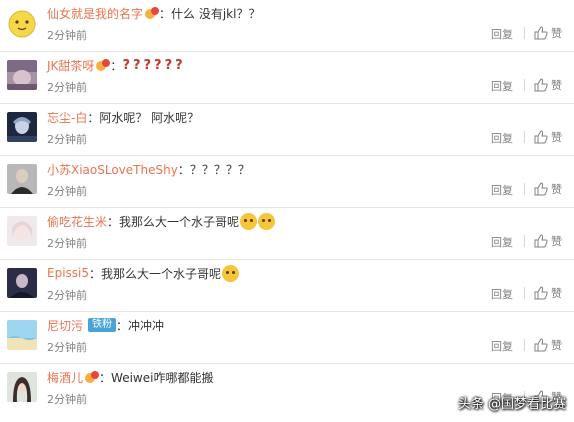  What do you see at coordinates (146, 325) in the screenshot?
I see `comment-text: 冲冲冲` at bounding box center [146, 325].